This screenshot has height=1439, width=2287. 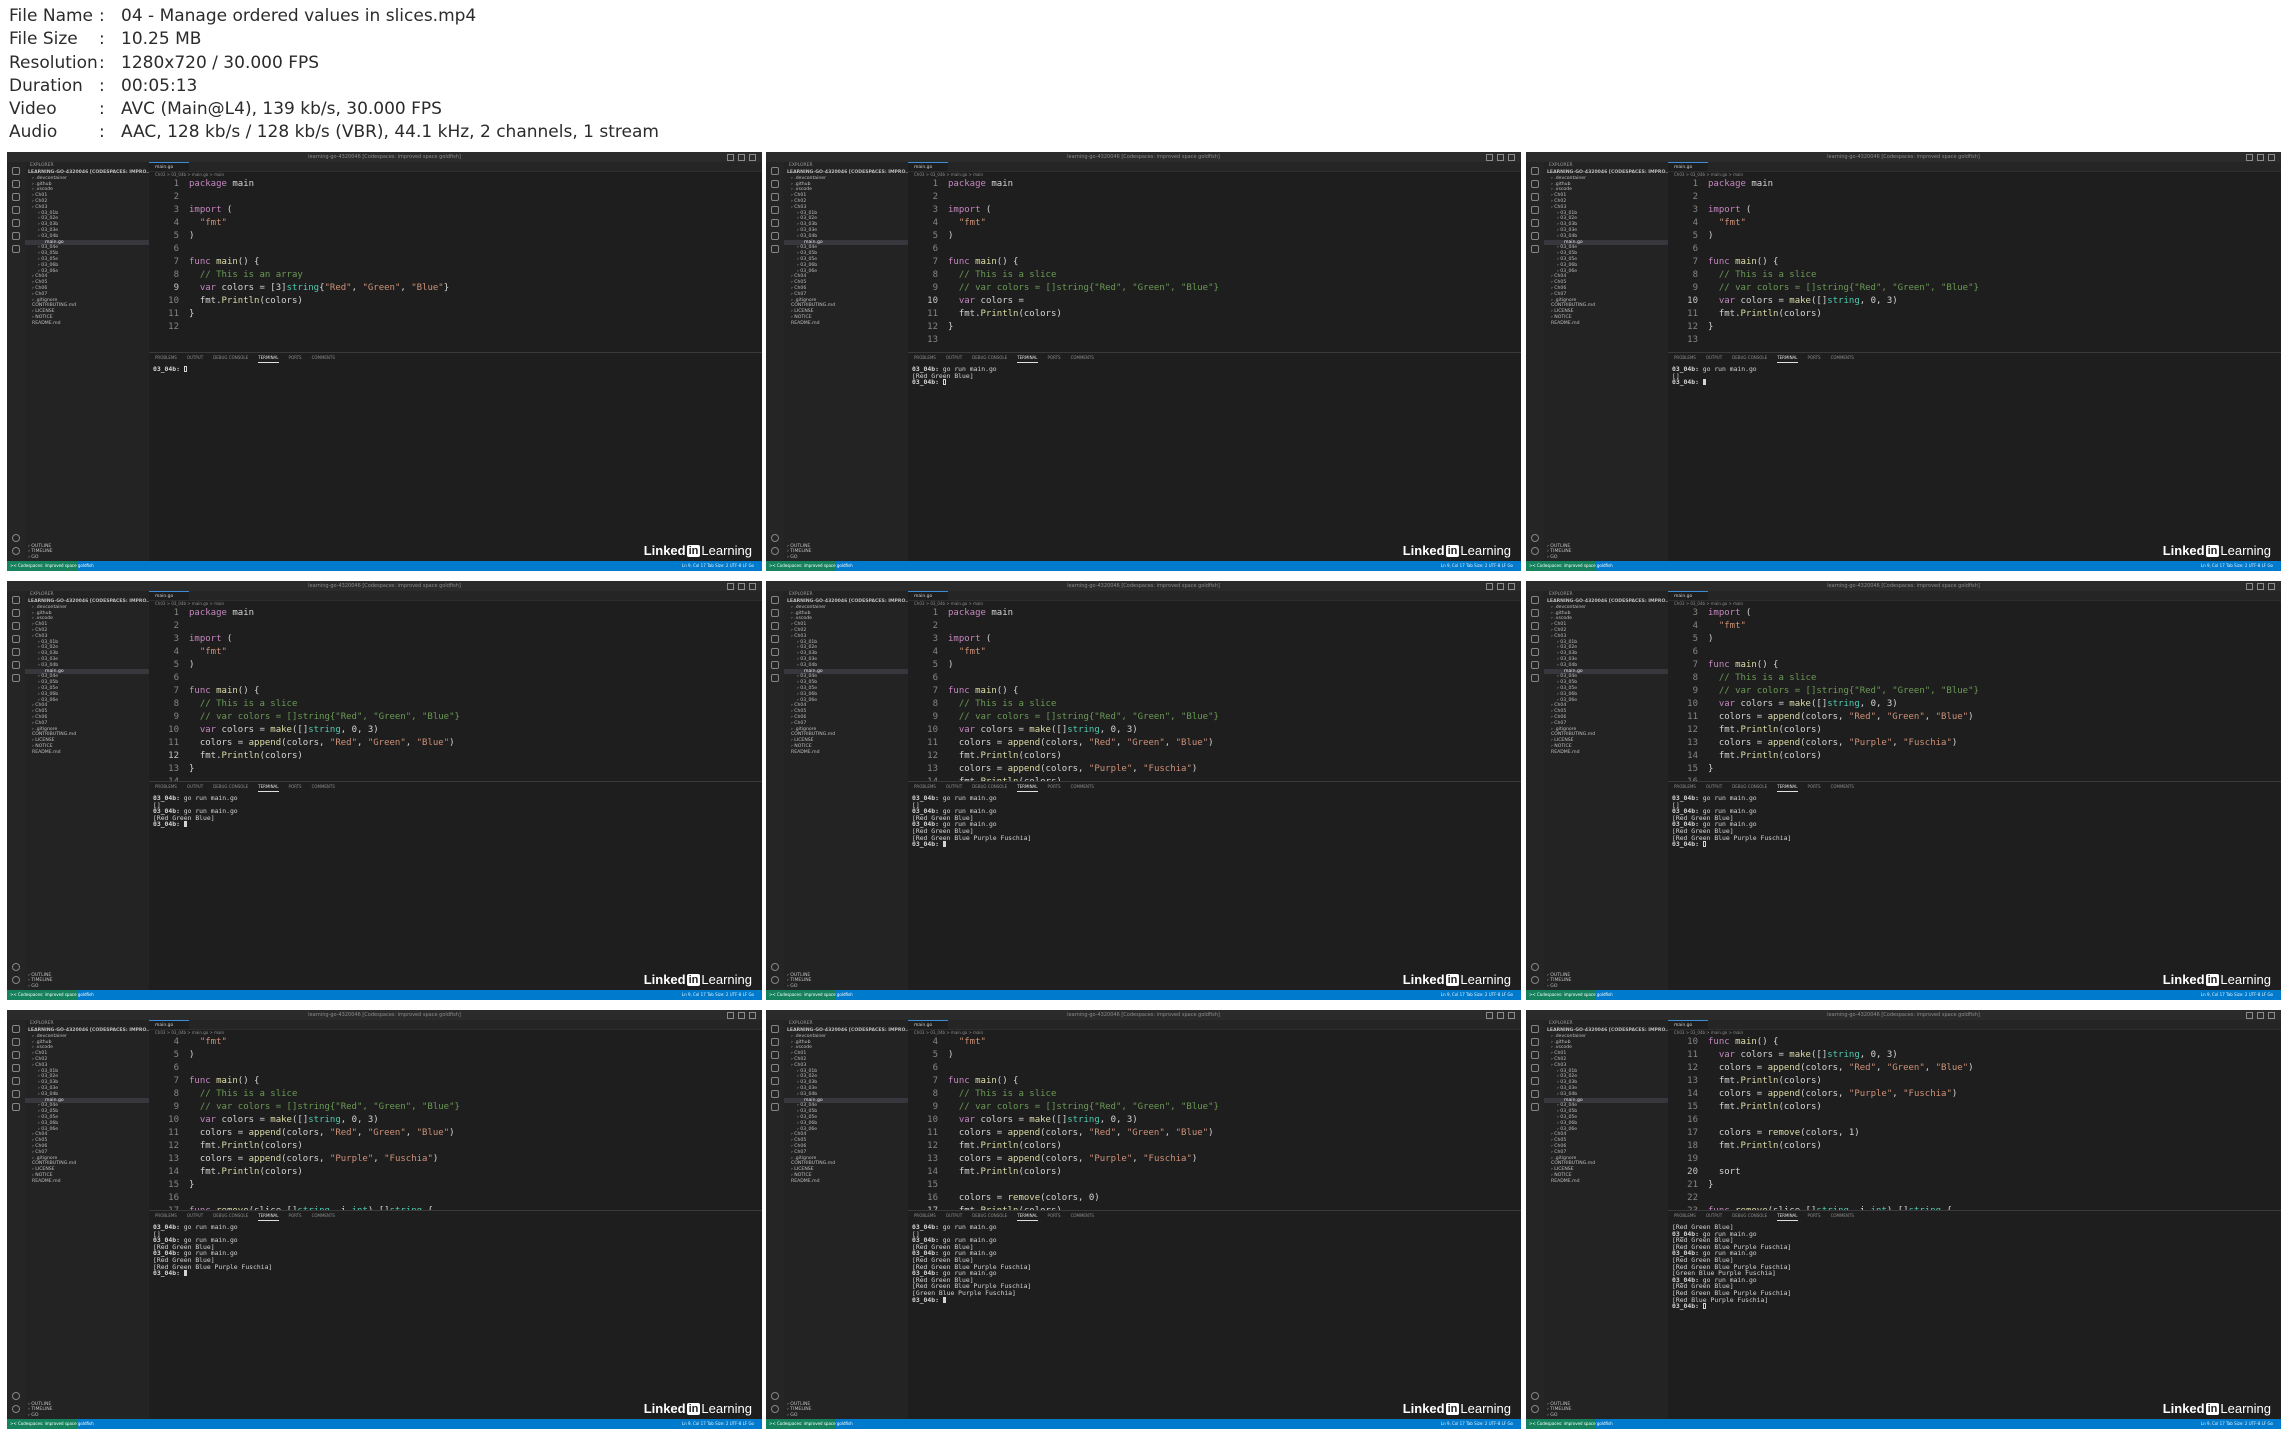 What do you see at coordinates (455, 1185) in the screenshot?
I see `code-line: 15}` at bounding box center [455, 1185].